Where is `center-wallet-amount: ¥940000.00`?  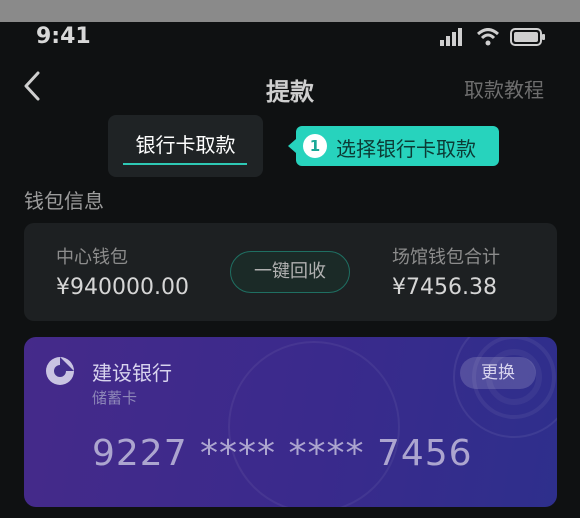
center-wallet-amount: ¥940000.00 is located at coordinates (122, 287).